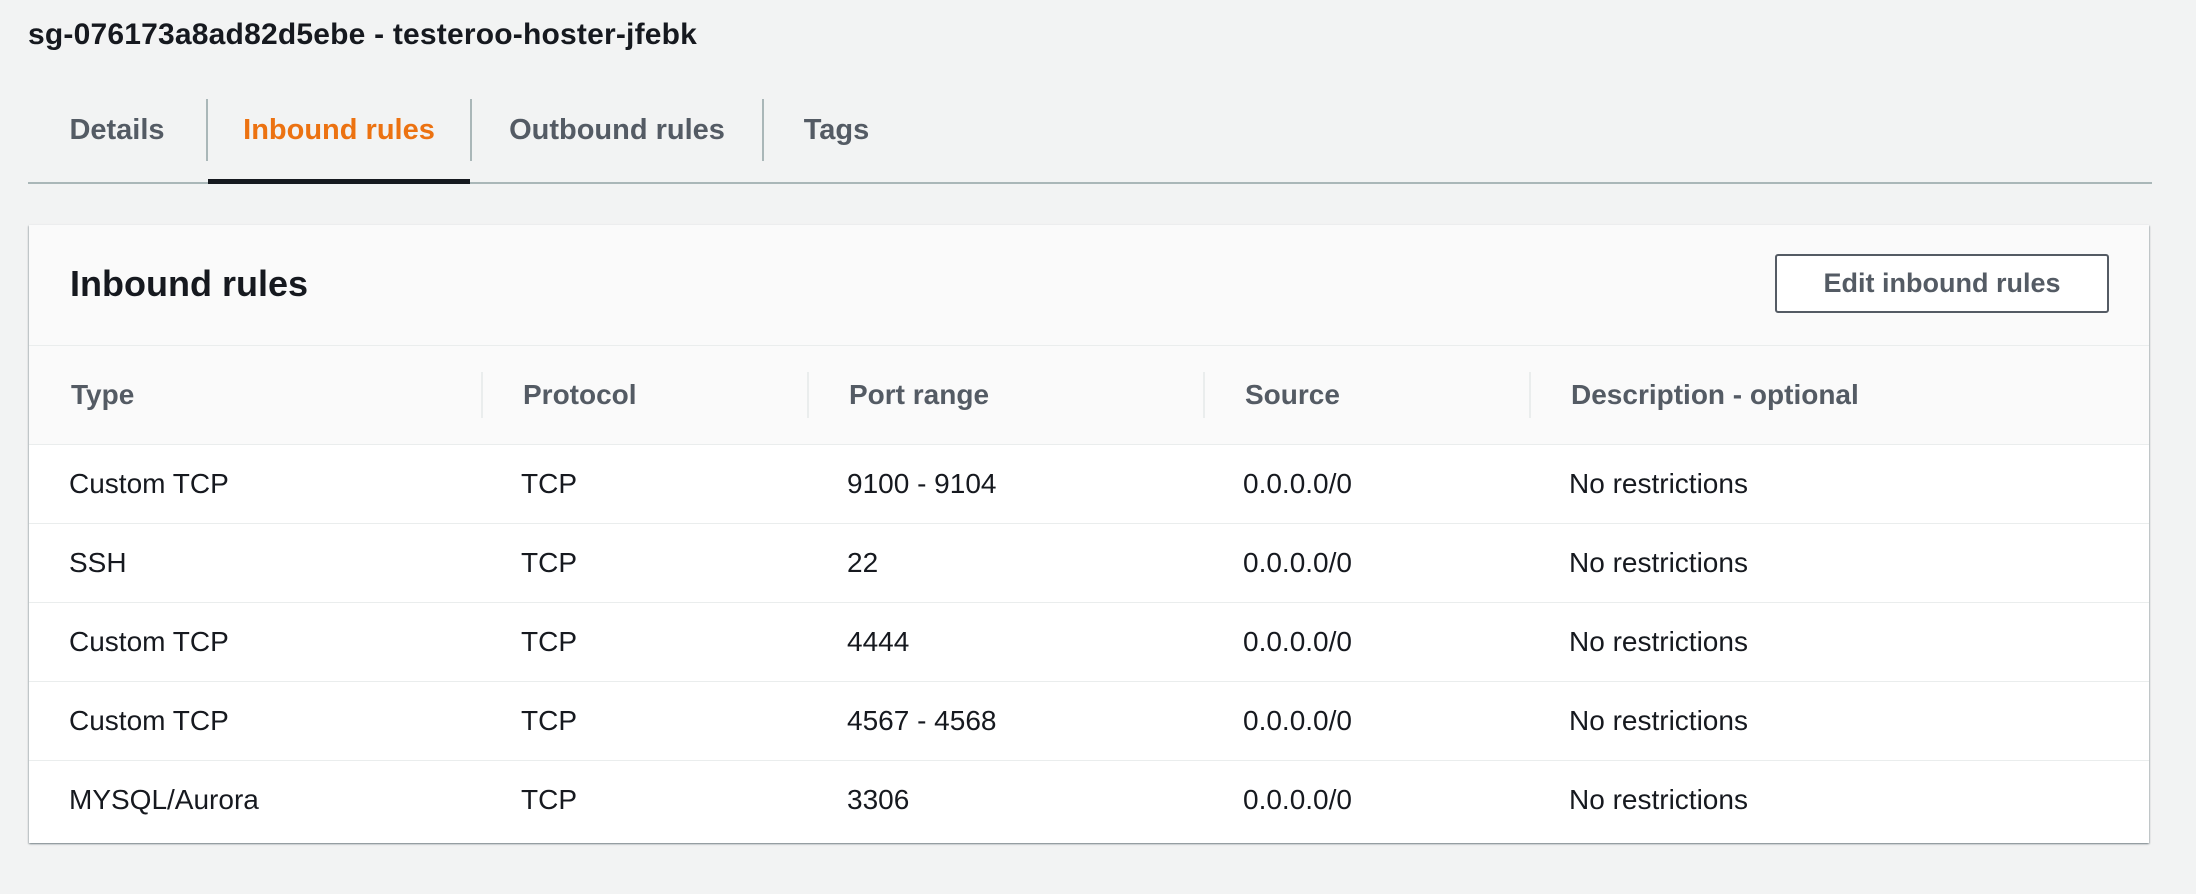  Describe the element at coordinates (103, 394) in the screenshot. I see `column-label: Type` at that location.